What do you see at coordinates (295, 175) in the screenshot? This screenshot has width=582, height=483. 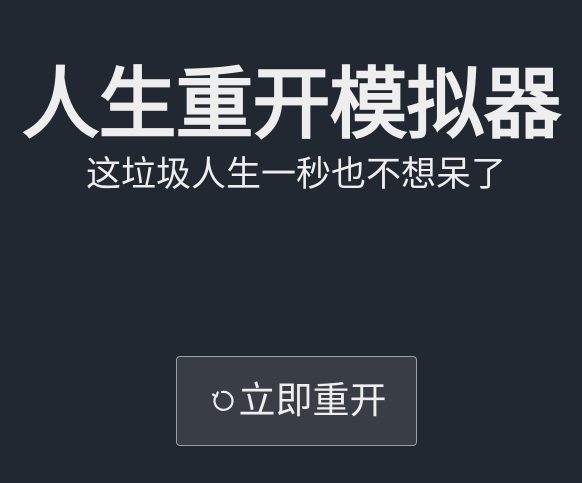 I see `app-subtitle: 这垃圾人生一秒也不想呆了` at bounding box center [295, 175].